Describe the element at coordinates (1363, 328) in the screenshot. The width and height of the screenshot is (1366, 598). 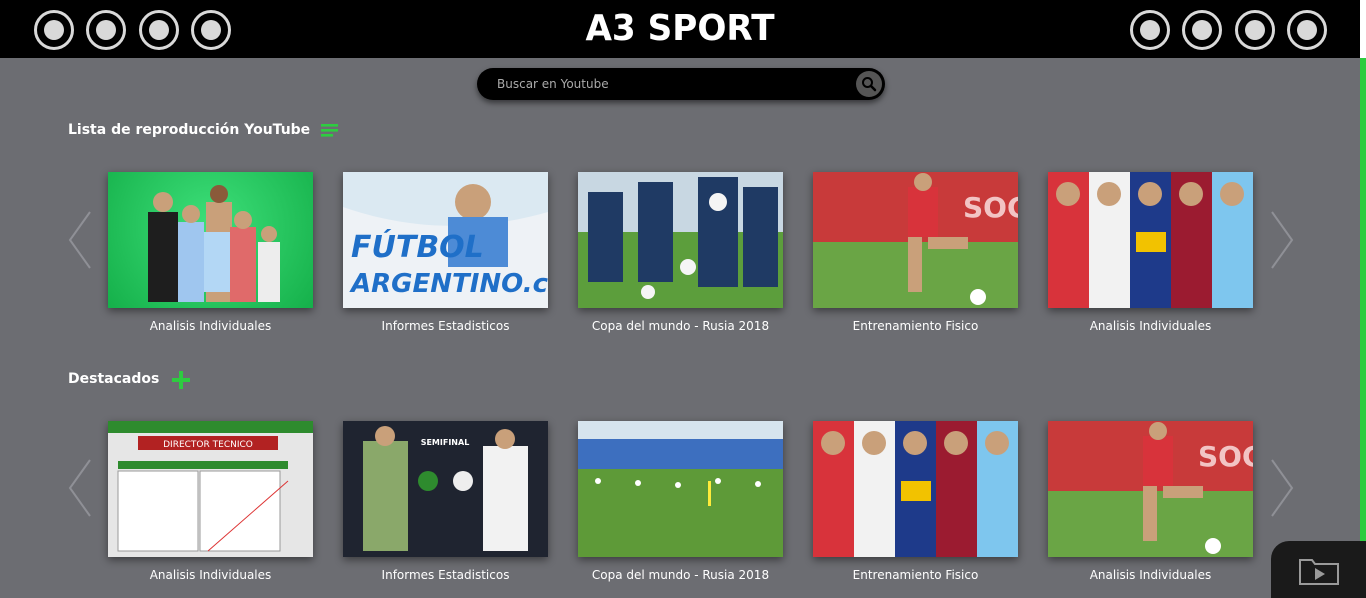
I see `scrollbar-thumb` at that location.